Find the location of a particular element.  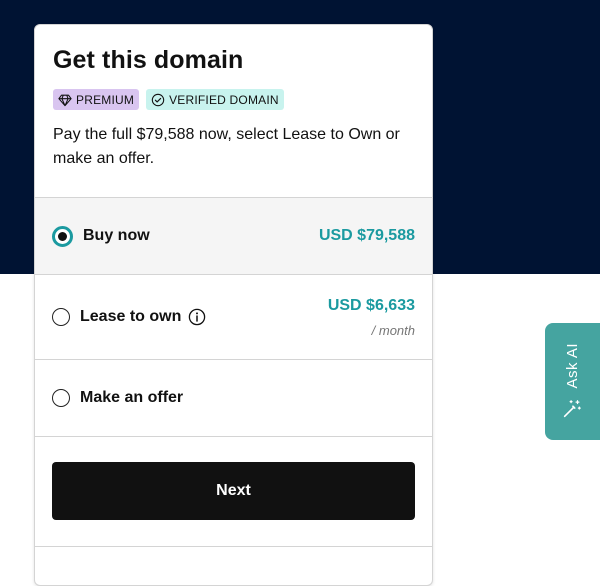

premium-badge: PREMIUM is located at coordinates (96, 99).